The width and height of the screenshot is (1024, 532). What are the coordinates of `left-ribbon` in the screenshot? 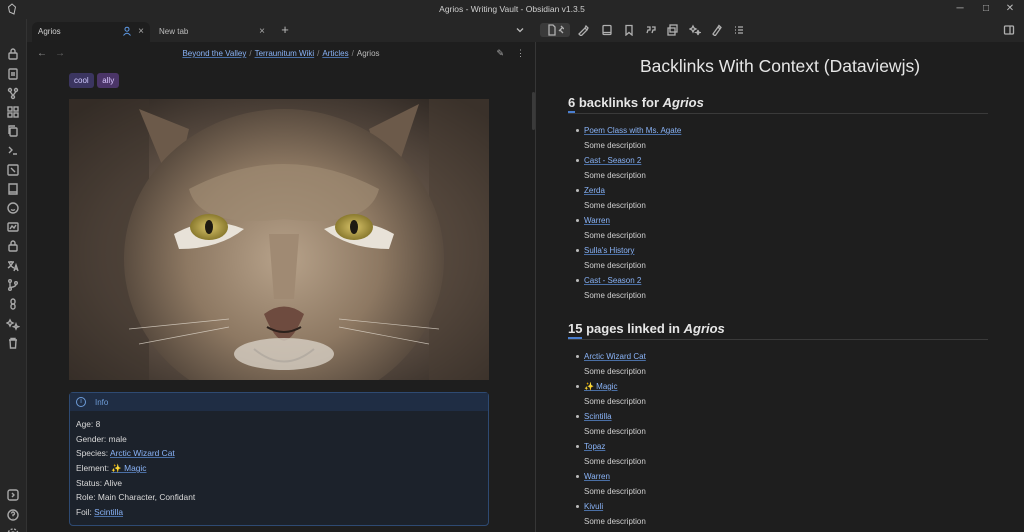 It's located at (13, 275).